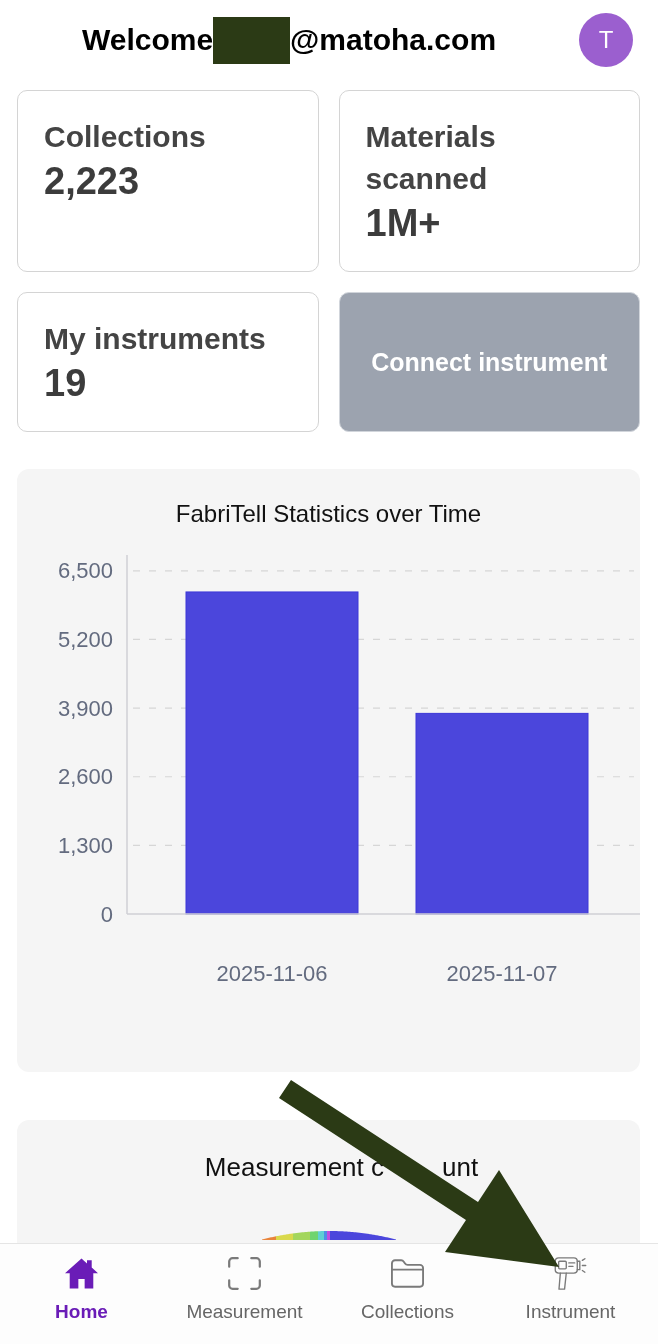 The image size is (658, 1344). What do you see at coordinates (81, 1273) in the screenshot?
I see `home-icon` at bounding box center [81, 1273].